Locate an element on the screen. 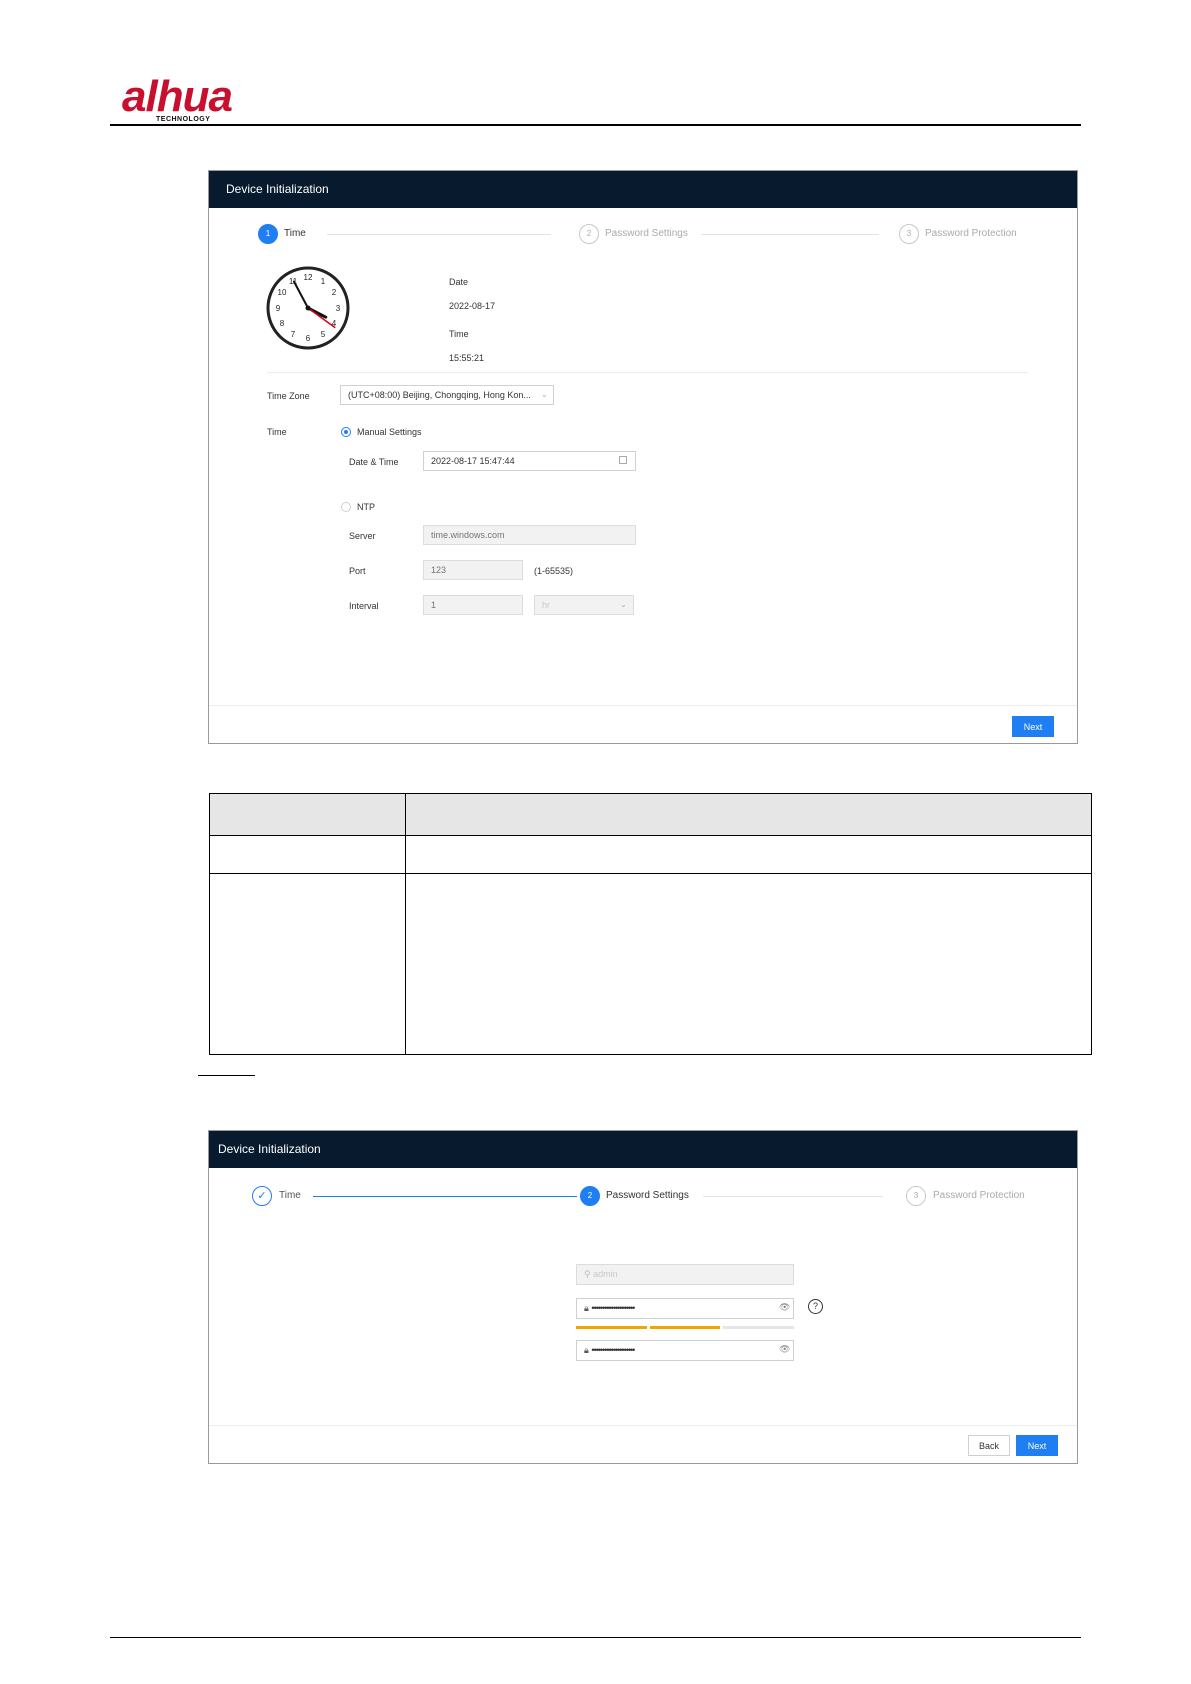 This screenshot has width=1191, height=1684. port-range-hint: (1-65535) is located at coordinates (554, 571).